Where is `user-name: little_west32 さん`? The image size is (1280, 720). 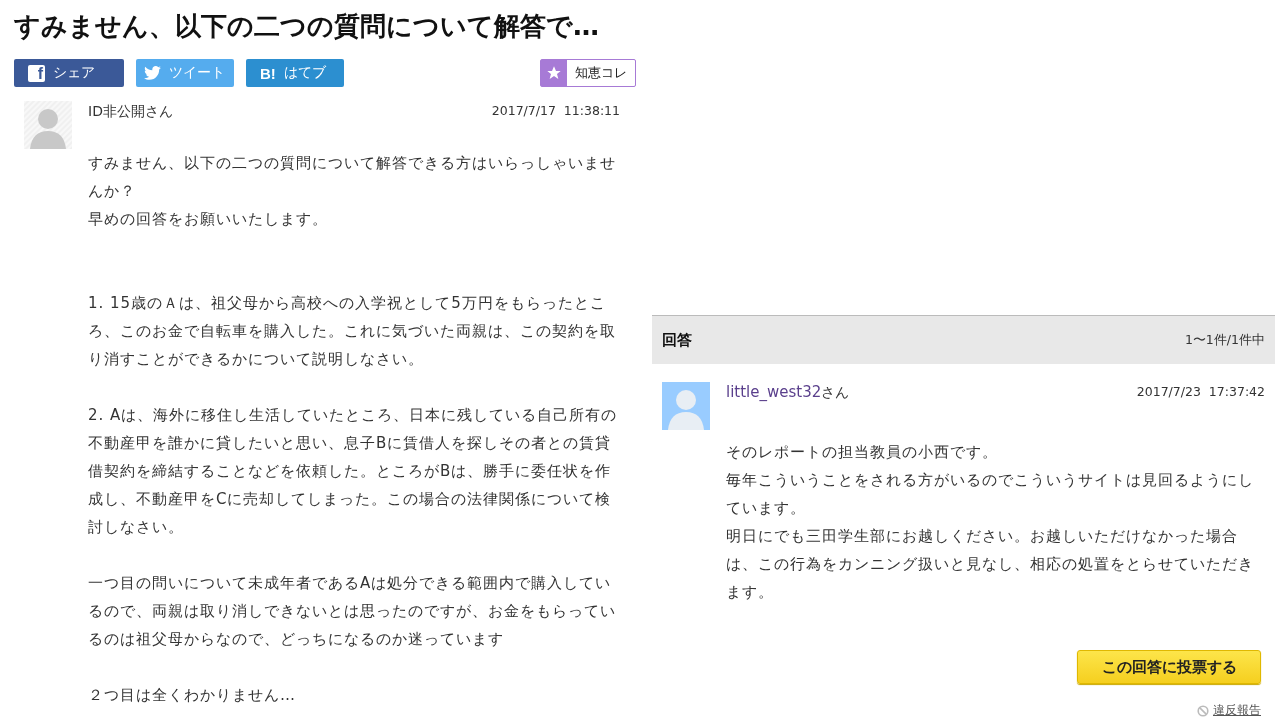
user-name: little_west32 さん is located at coordinates (788, 392).